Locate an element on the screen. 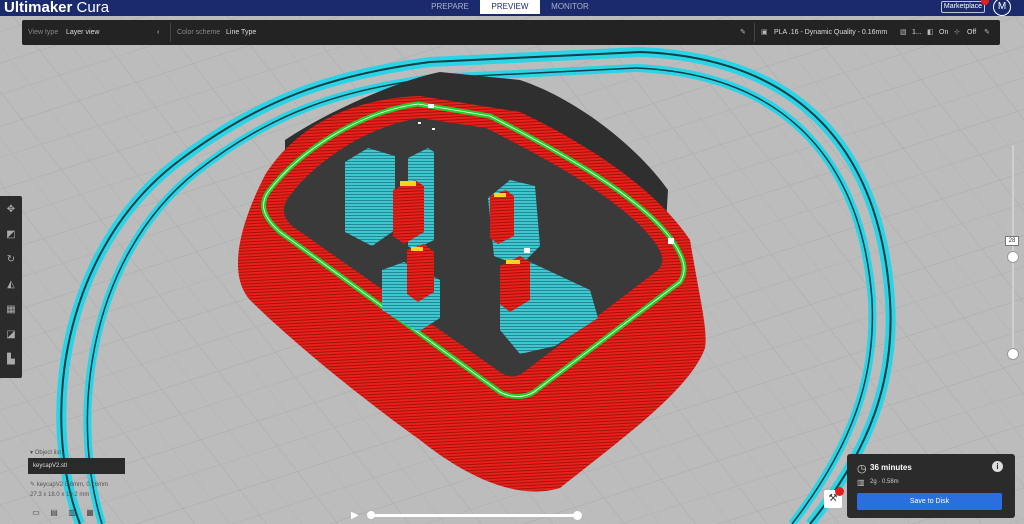 This screenshot has width=1024, height=524. path-slider-start-handle is located at coordinates (371, 515).